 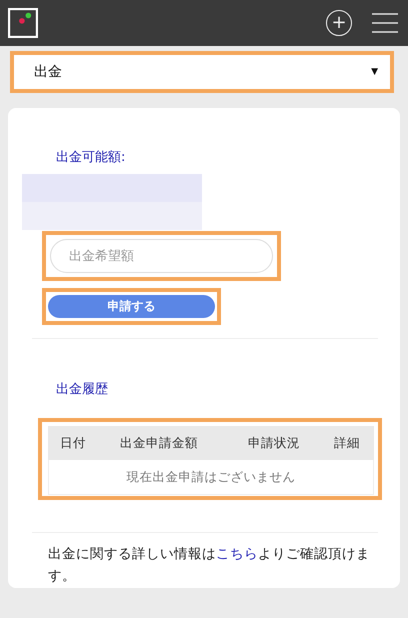 What do you see at coordinates (159, 443) in the screenshot?
I see `column-header: 出金申請金額` at bounding box center [159, 443].